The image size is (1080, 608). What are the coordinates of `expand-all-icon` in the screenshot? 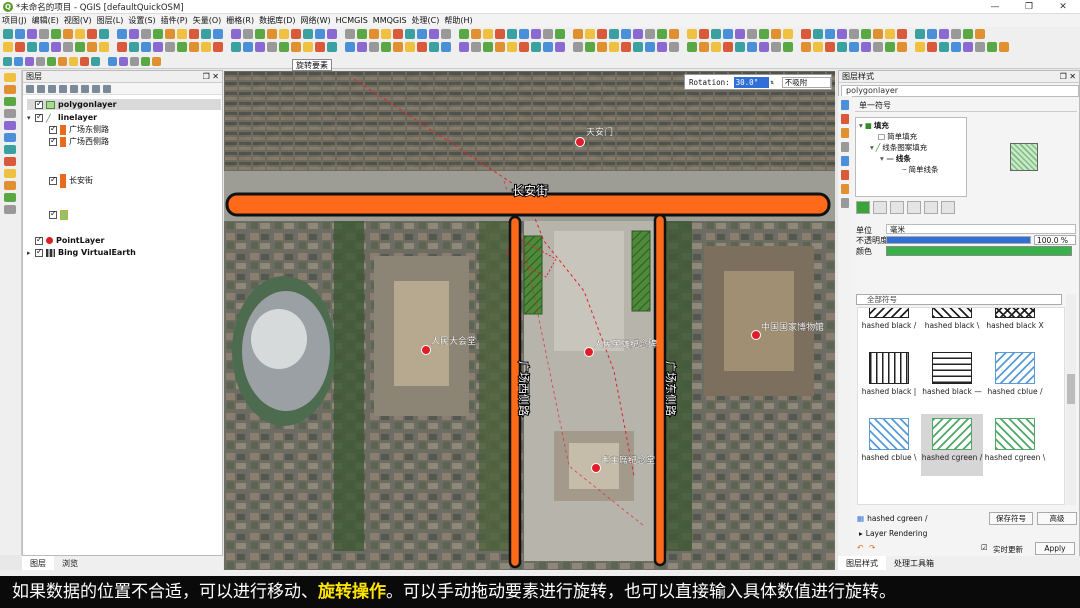 It's located at (85, 88).